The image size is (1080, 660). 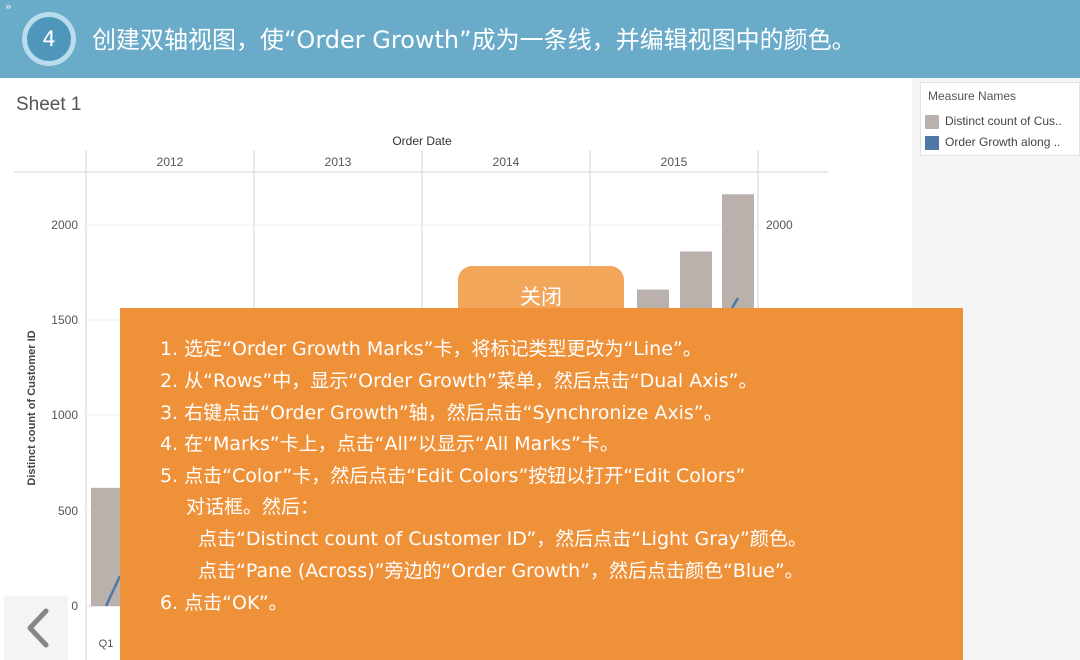 I want to click on left-tick-1000: 1000, so click(x=64, y=415).